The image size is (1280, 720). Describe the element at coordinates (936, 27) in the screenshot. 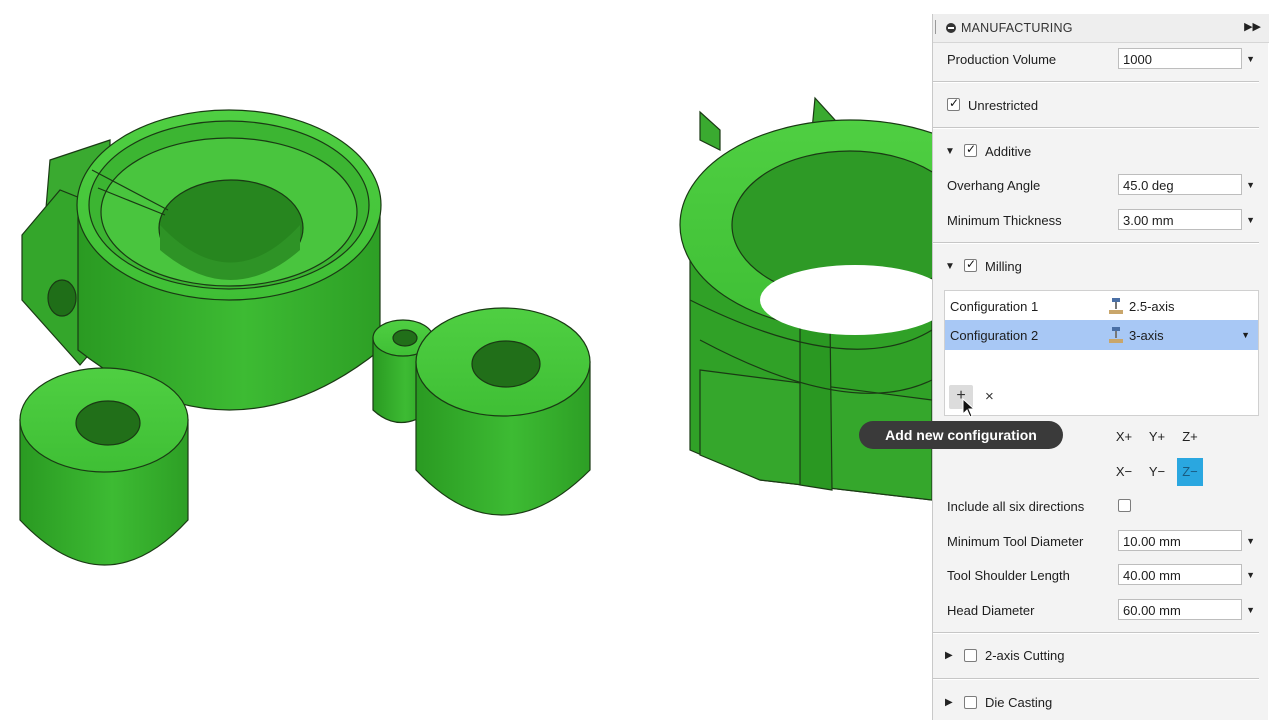

I see `drag-handle` at that location.